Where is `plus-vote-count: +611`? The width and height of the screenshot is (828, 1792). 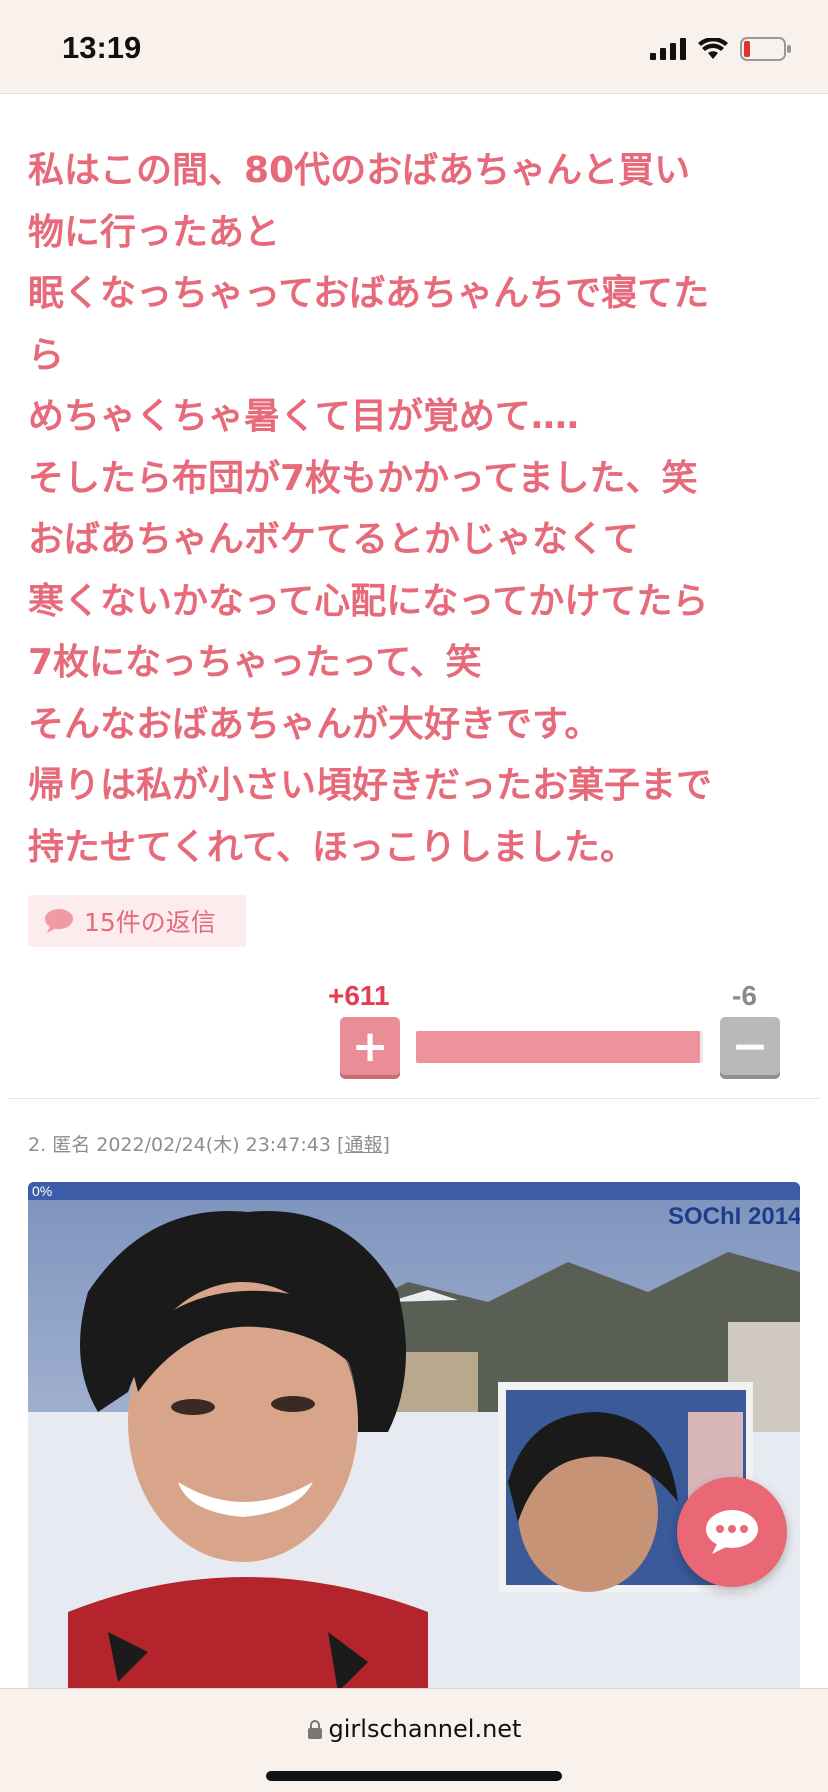 plus-vote-count: +611 is located at coordinates (359, 995).